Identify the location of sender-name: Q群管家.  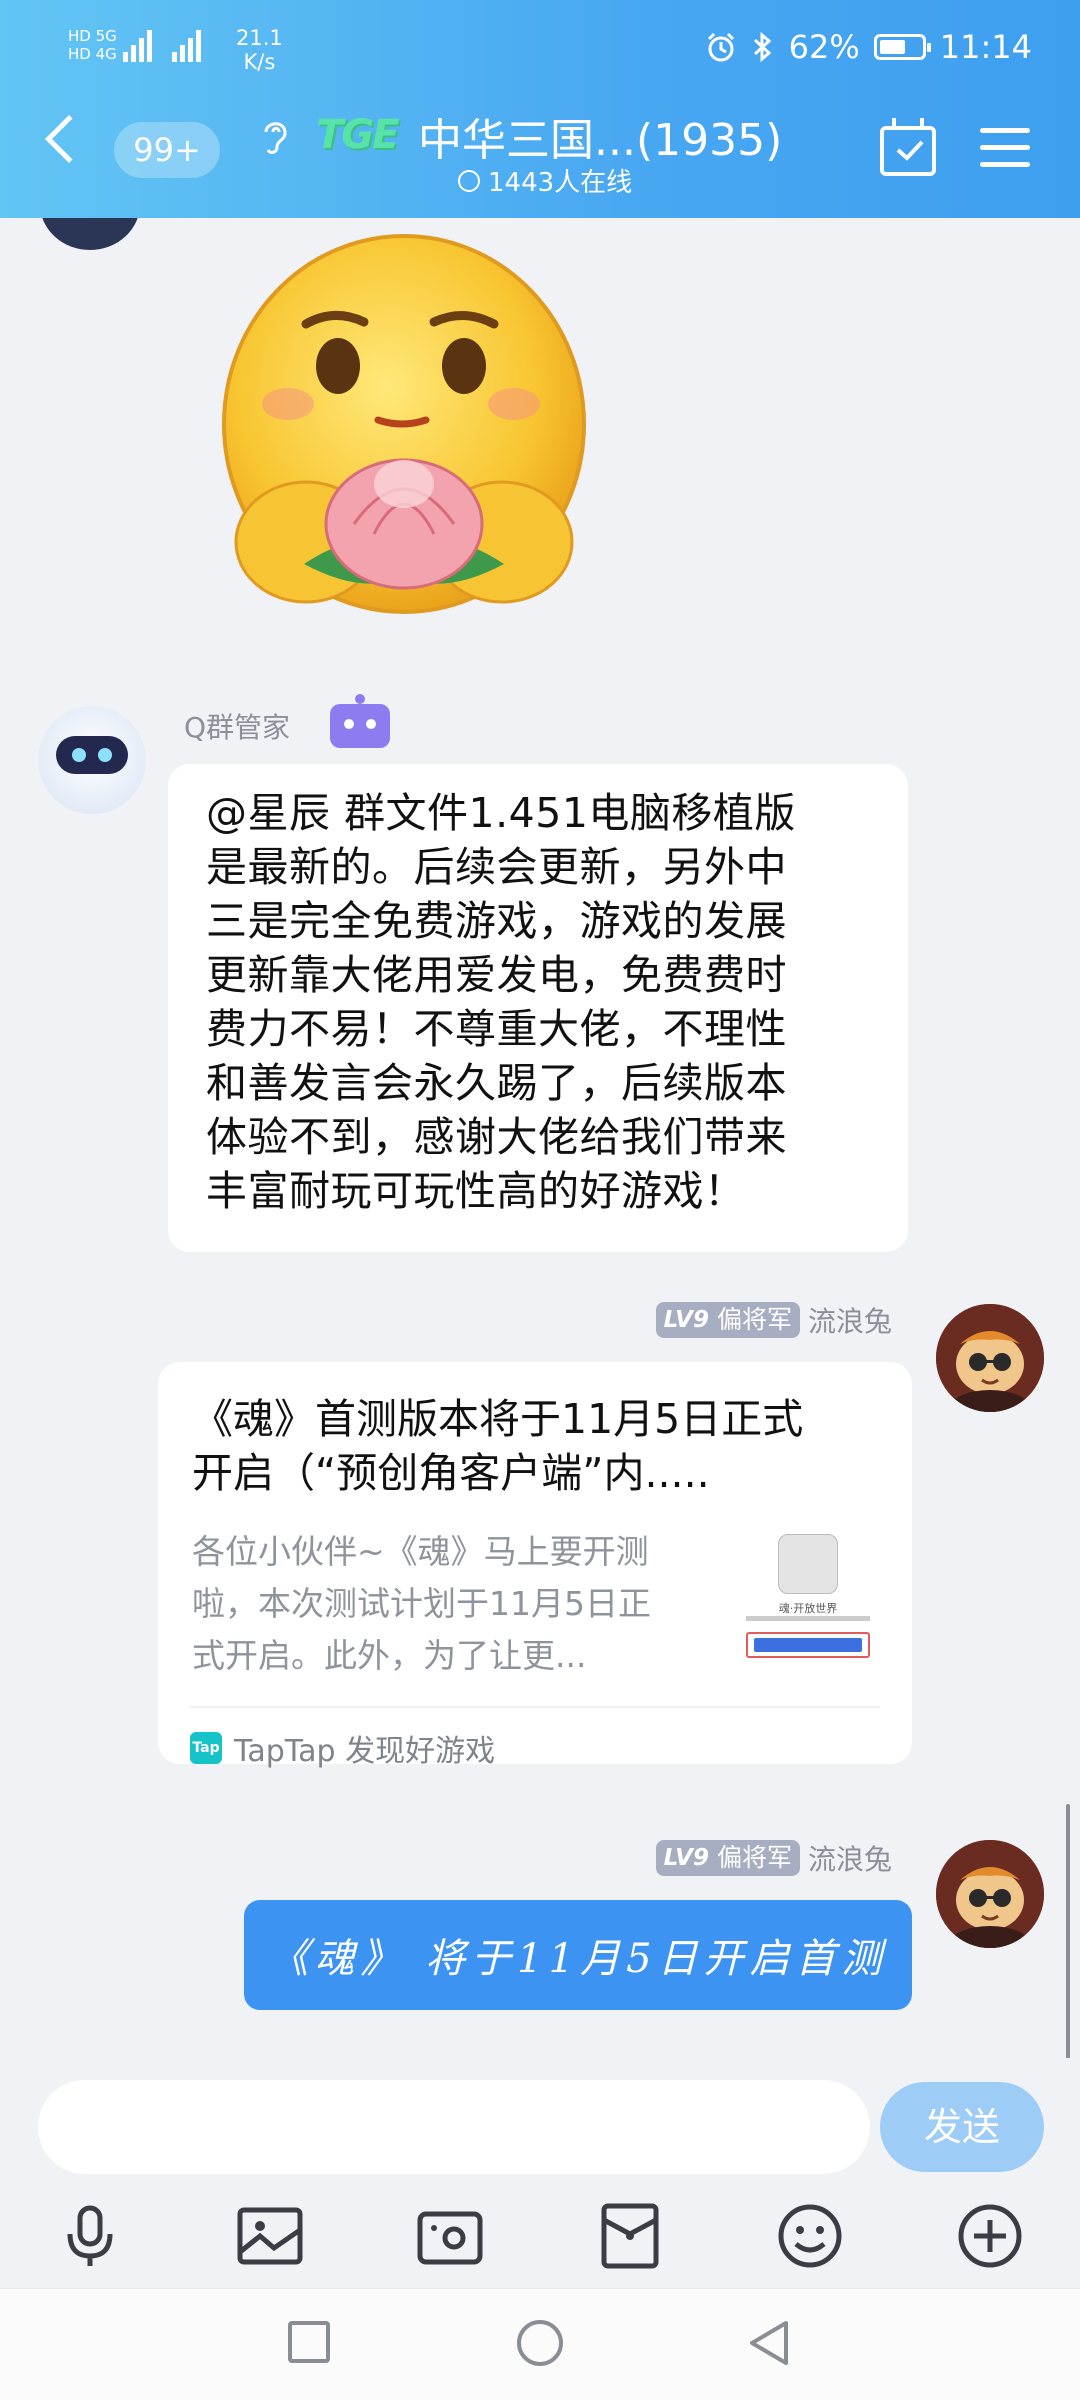
(237, 726).